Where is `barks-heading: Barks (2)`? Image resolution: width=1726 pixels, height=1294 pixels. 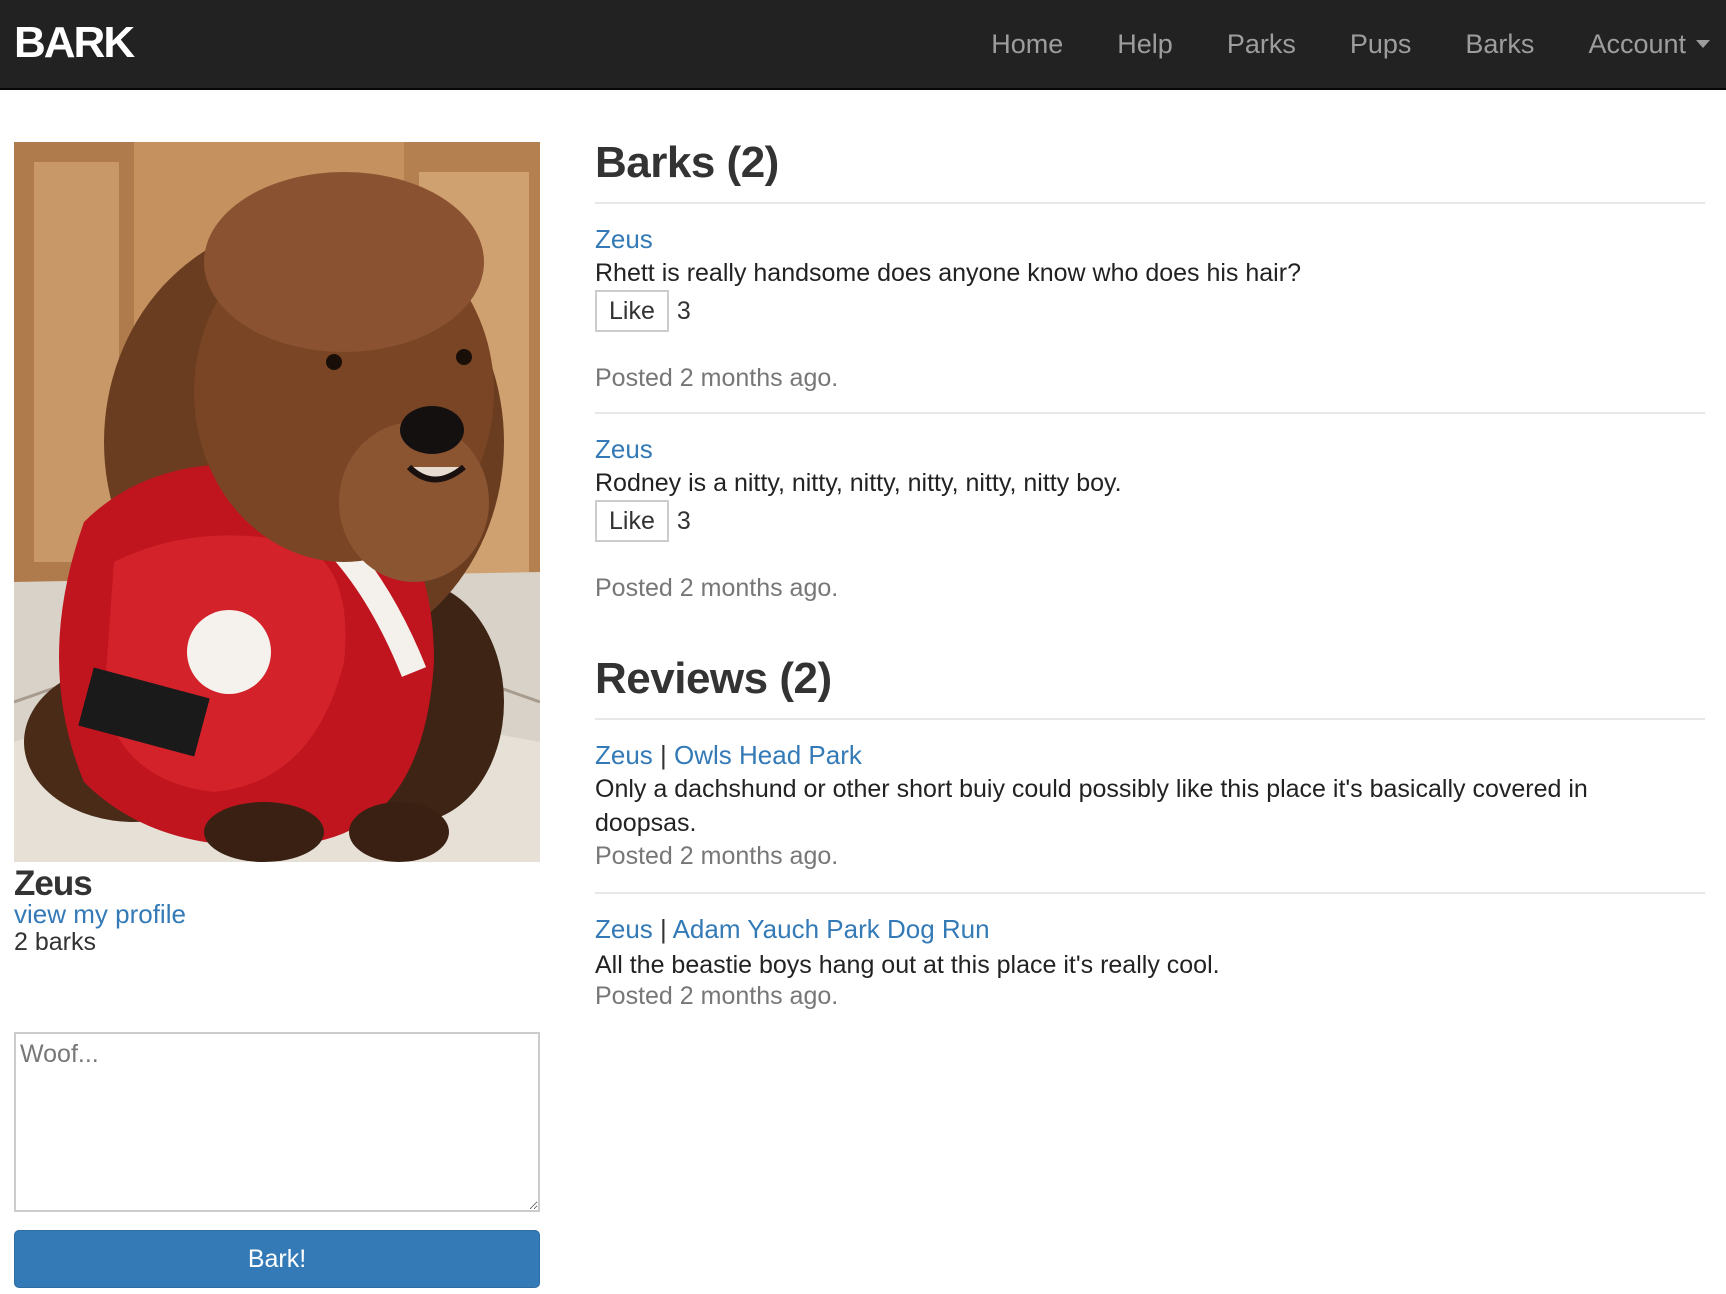 barks-heading: Barks (2) is located at coordinates (687, 162).